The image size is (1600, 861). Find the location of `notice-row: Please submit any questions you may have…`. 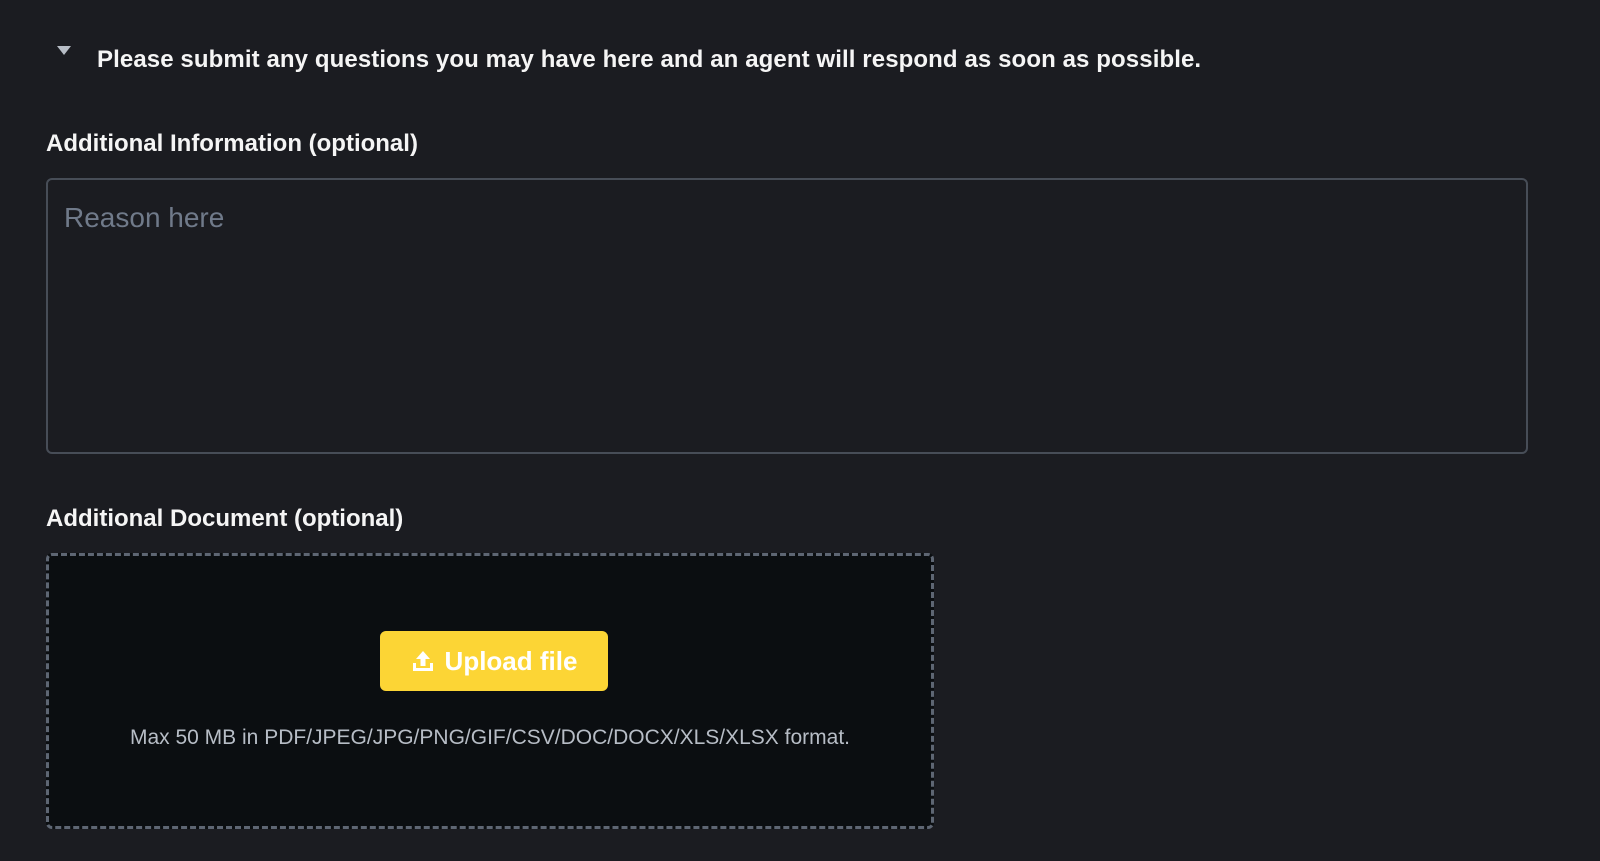

notice-row: Please submit any questions you may have… is located at coordinates (628, 60).